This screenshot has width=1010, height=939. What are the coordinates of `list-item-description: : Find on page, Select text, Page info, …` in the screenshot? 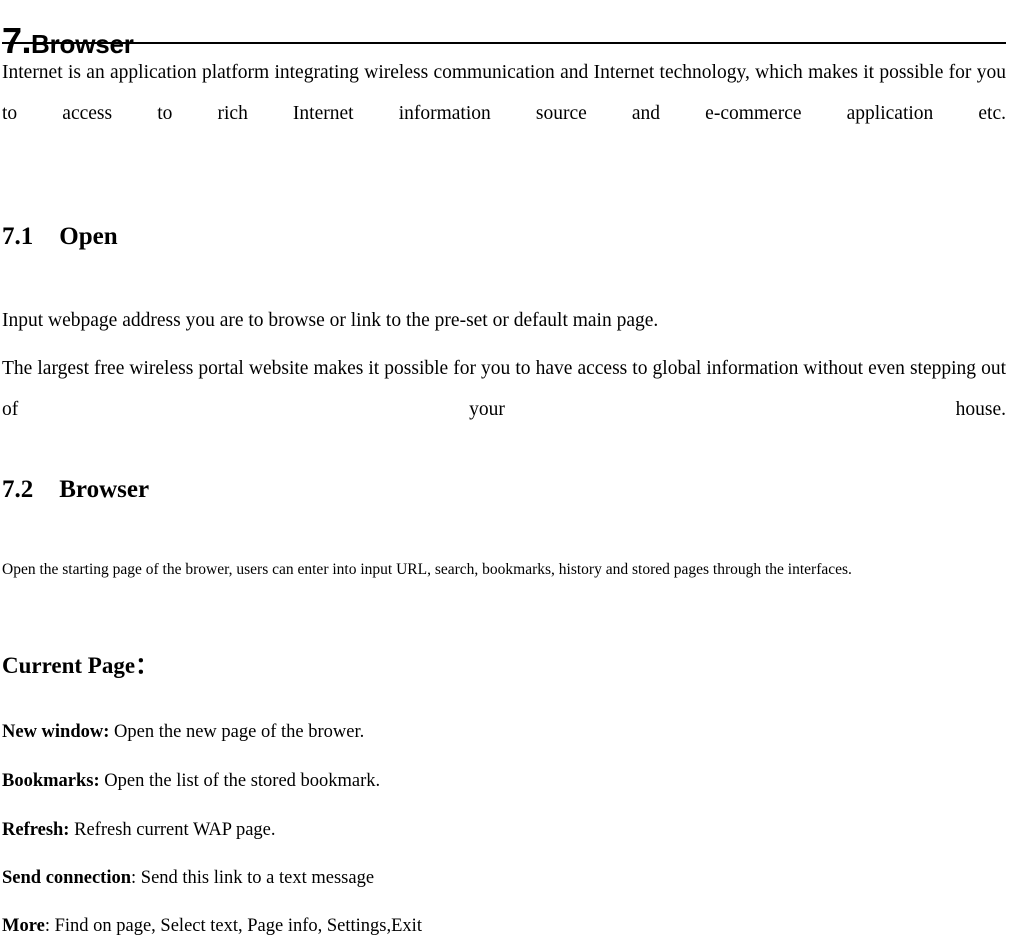 It's located at (233, 926).